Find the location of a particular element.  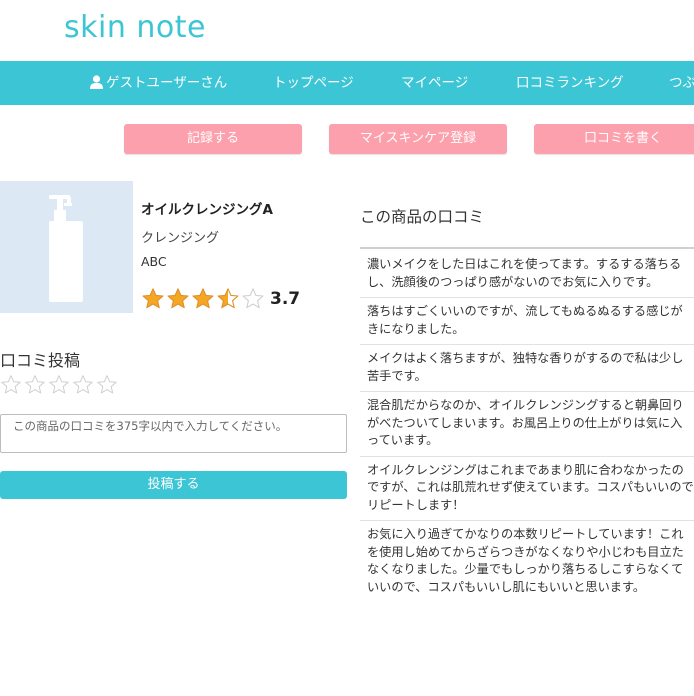

site-logo: skin note is located at coordinates (135, 27).